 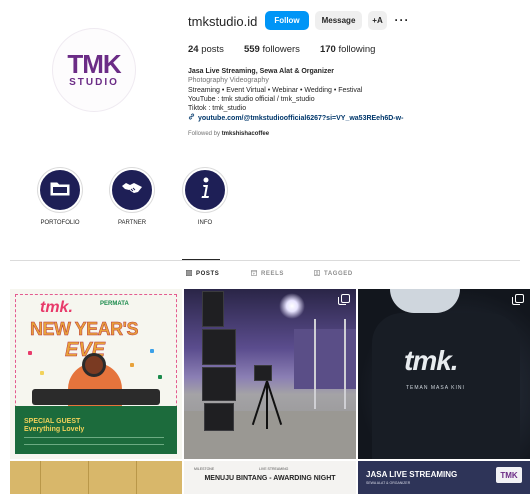 What do you see at coordinates (223, 21) in the screenshot?
I see `profile-username: tmkstudio.id` at bounding box center [223, 21].